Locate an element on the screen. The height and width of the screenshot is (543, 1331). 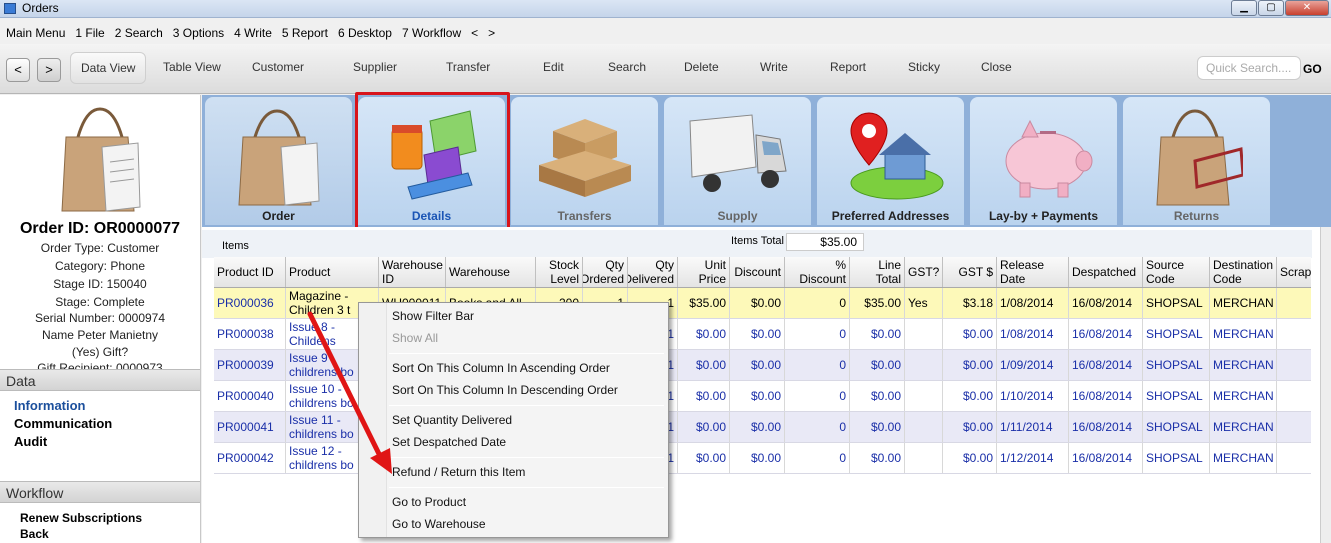
menu-options: 3 Options is located at coordinates (198, 33).